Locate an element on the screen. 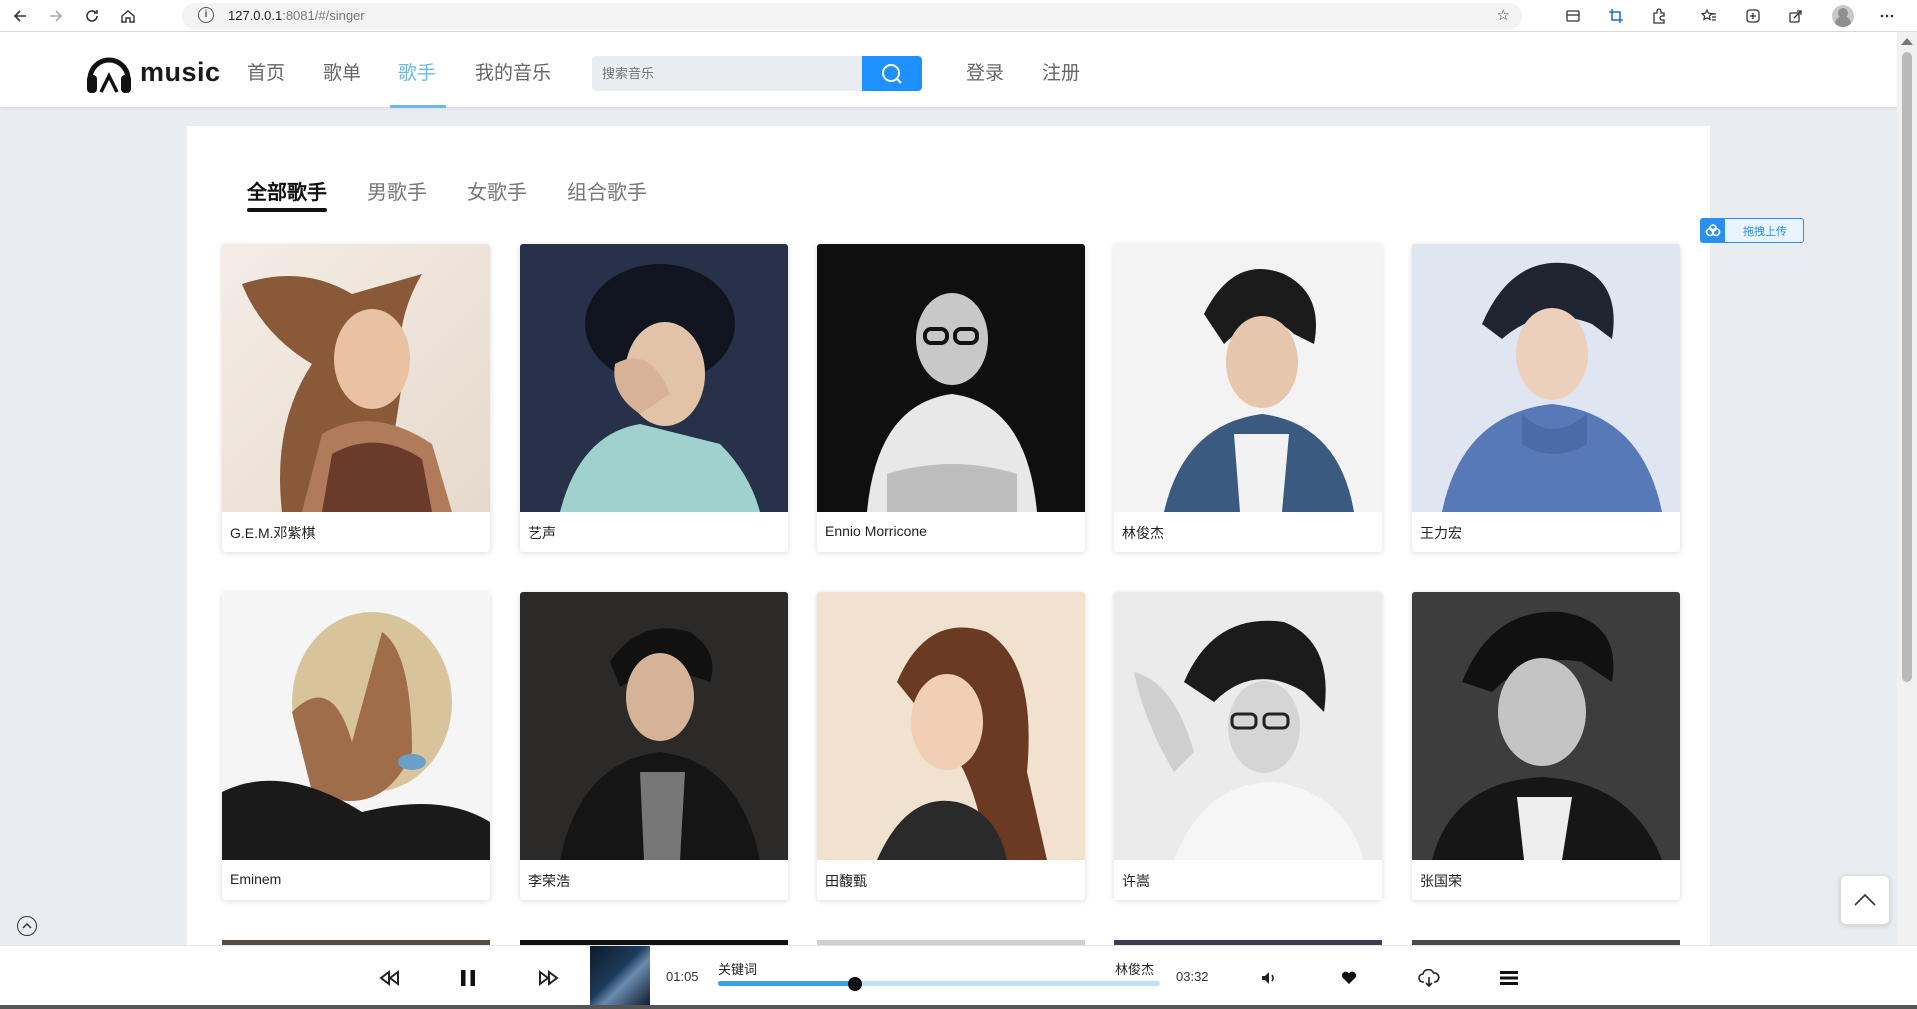  fast-forward-icon is located at coordinates (549, 978).